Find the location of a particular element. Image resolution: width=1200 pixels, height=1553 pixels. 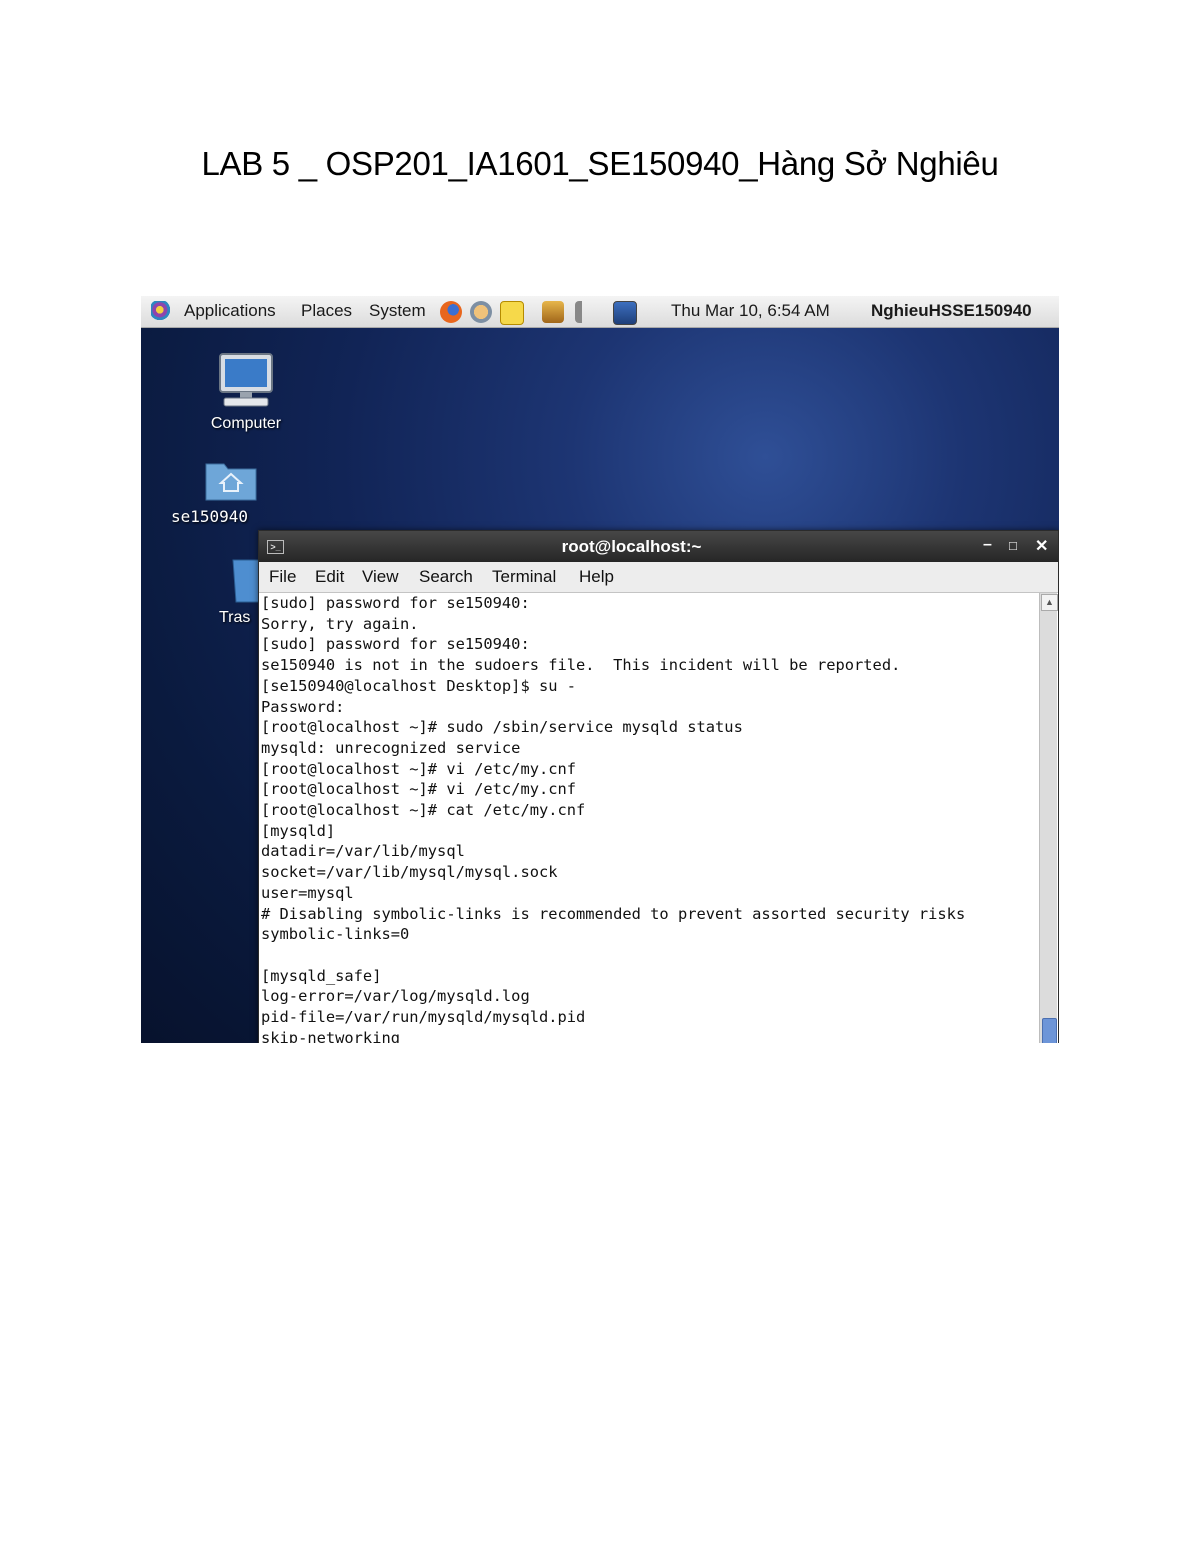

terminal-line: log-error=/var/log/mysqld.log is located at coordinates (395, 996).